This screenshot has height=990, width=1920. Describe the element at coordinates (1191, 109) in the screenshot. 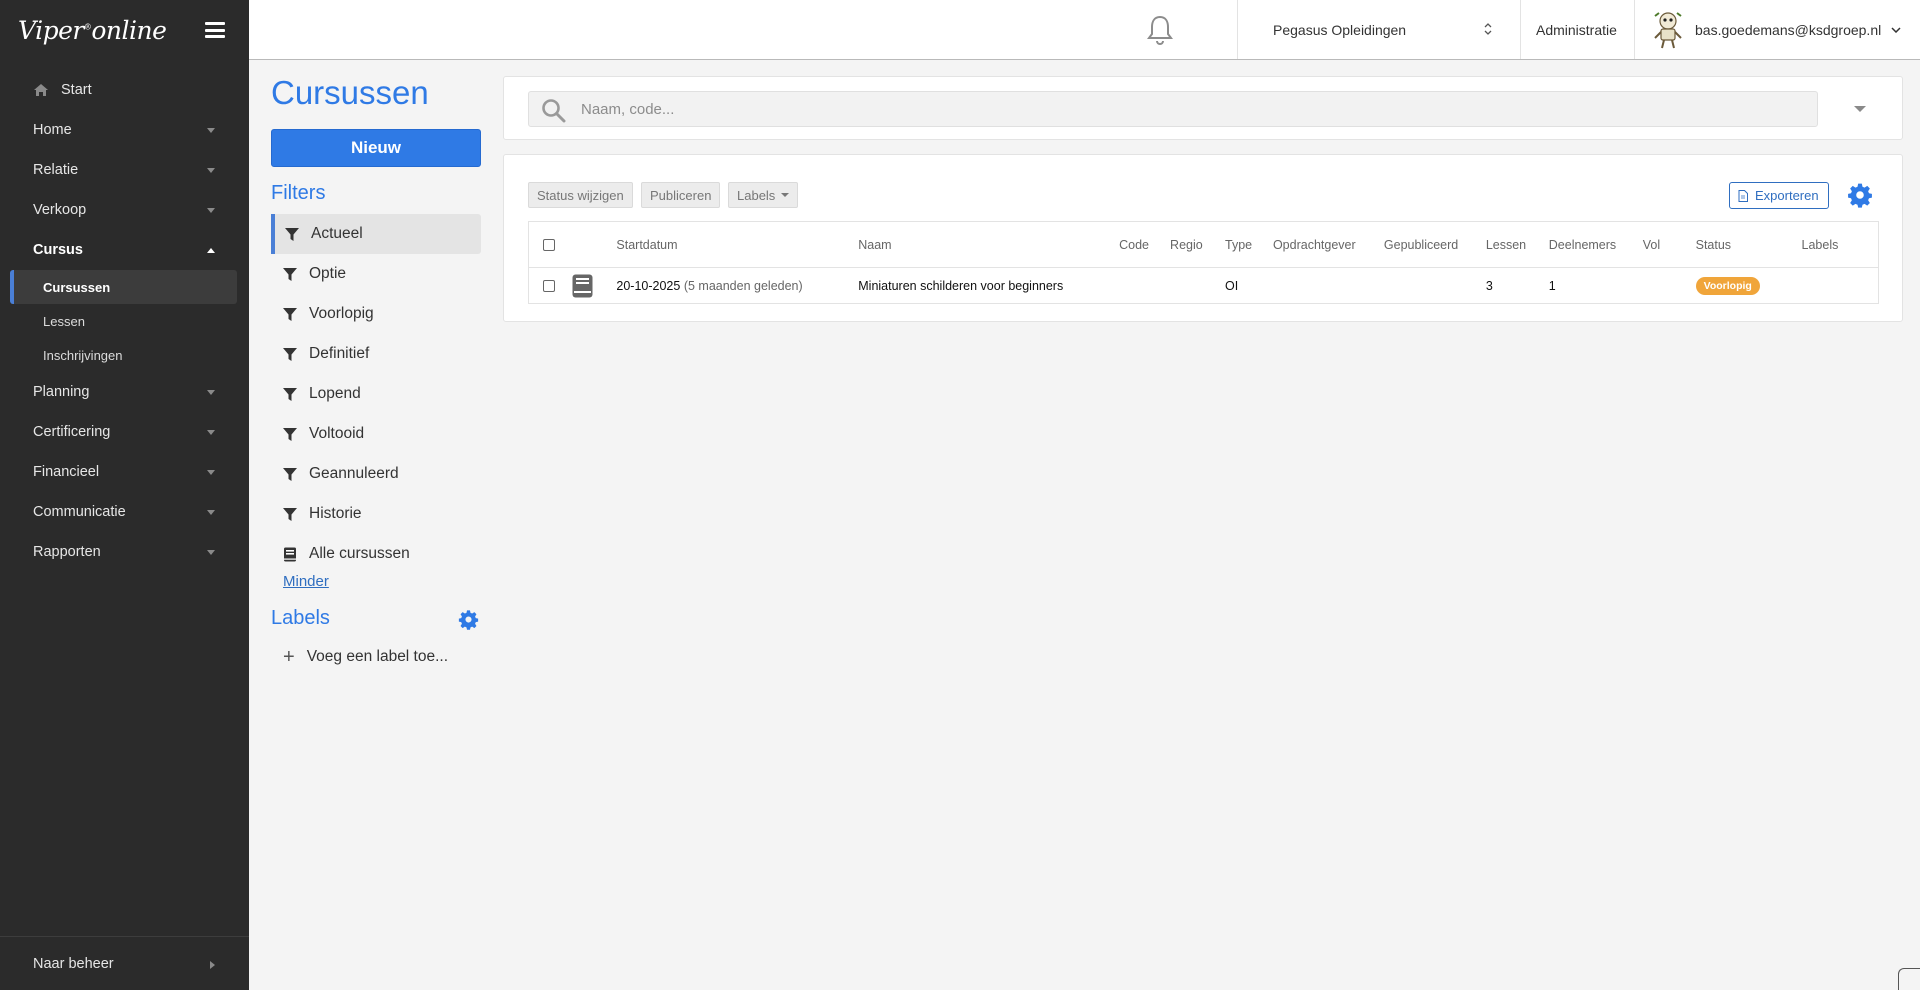

I see `search-input` at that location.